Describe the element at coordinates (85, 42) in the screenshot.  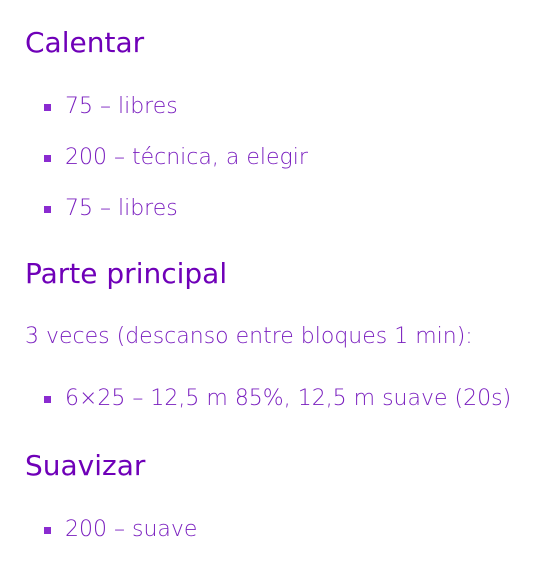
I see `section-heading-calentar: Calentar` at that location.